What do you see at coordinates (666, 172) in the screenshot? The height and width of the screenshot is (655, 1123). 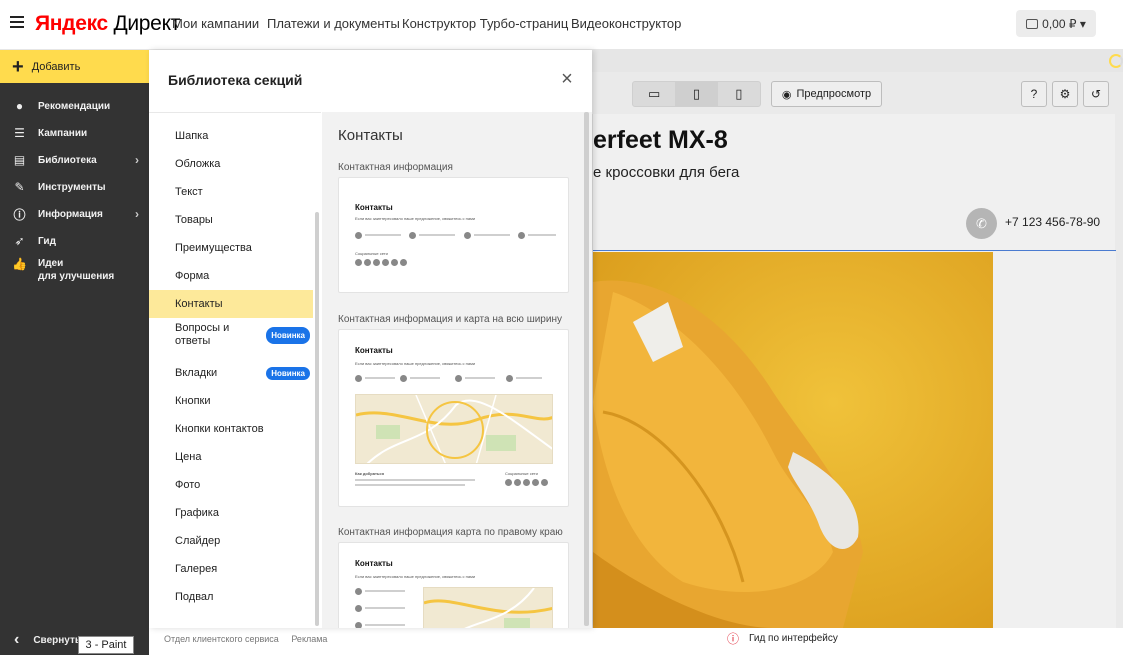 I see `hero-subtitle: е кроссовки для бега` at bounding box center [666, 172].